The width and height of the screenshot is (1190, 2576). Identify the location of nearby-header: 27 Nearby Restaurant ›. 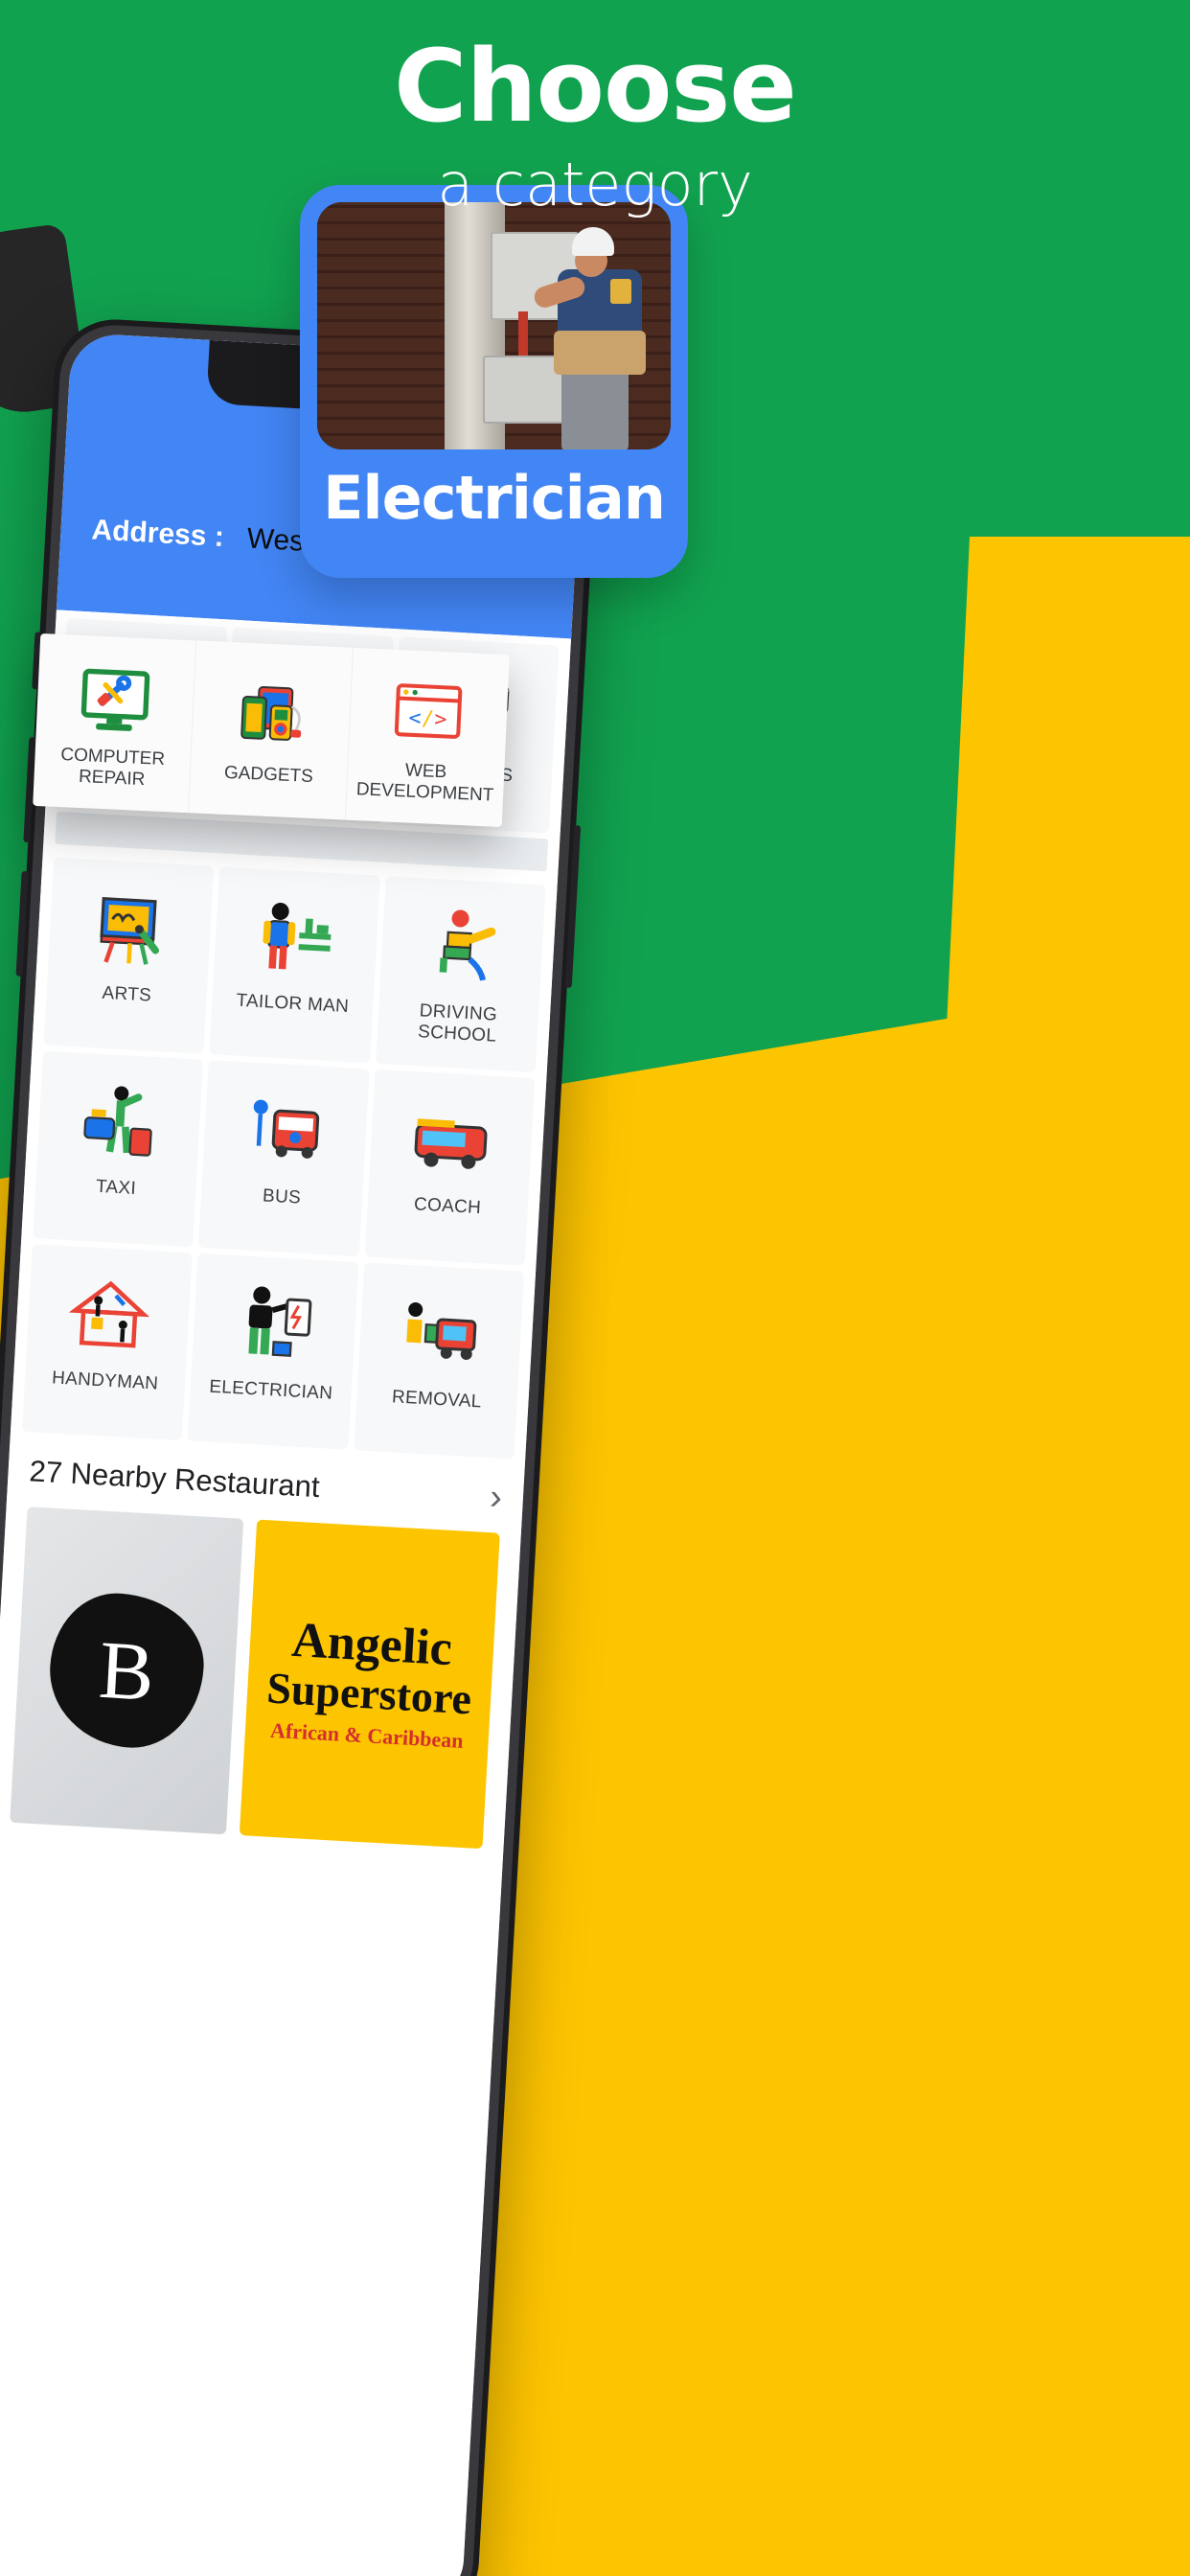
(265, 1485).